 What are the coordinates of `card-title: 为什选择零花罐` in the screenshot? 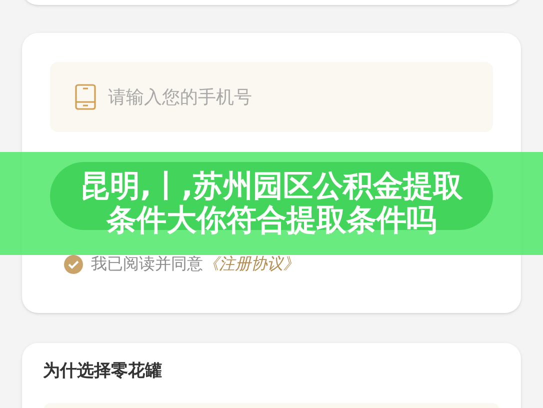 It's located at (103, 371).